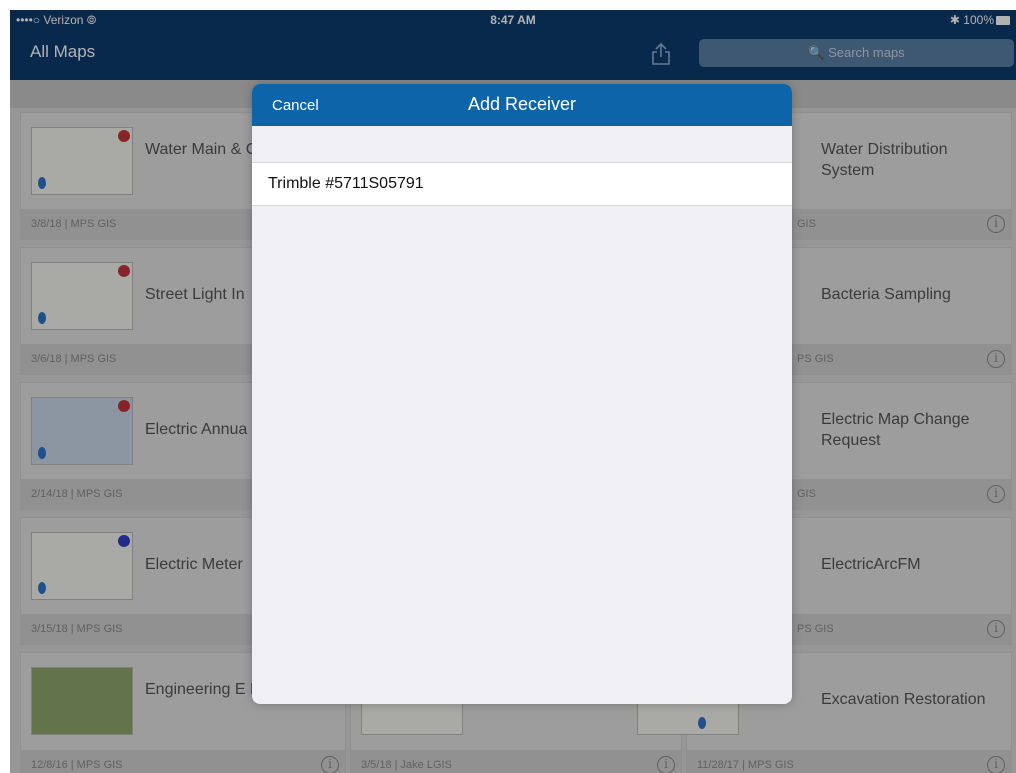 The height and width of the screenshot is (773, 1016). Describe the element at coordinates (295, 105) in the screenshot. I see `cancel-button: Cancel` at that location.